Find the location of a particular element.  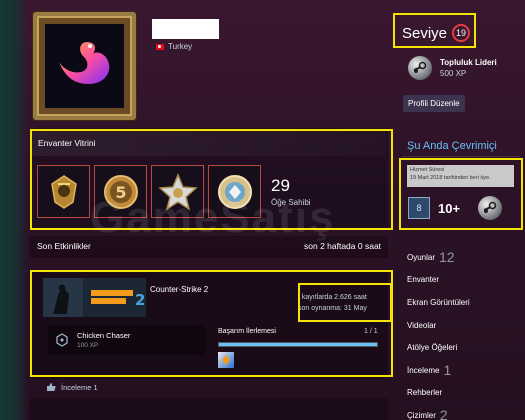

profile-country: Turkey is located at coordinates (174, 46).